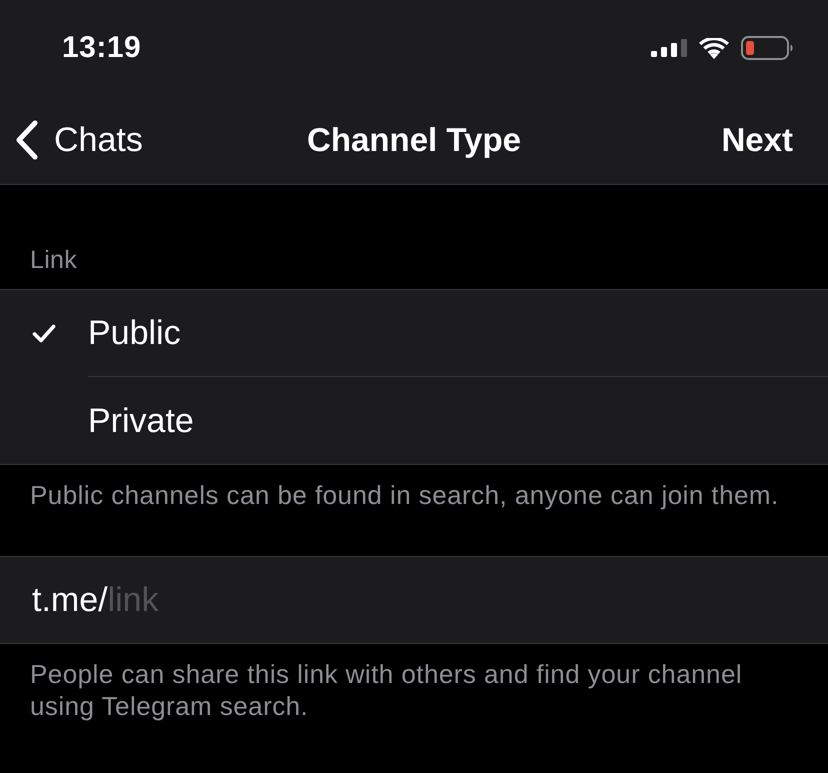  Describe the element at coordinates (414, 333) in the screenshot. I see `link-type-option: Public` at that location.